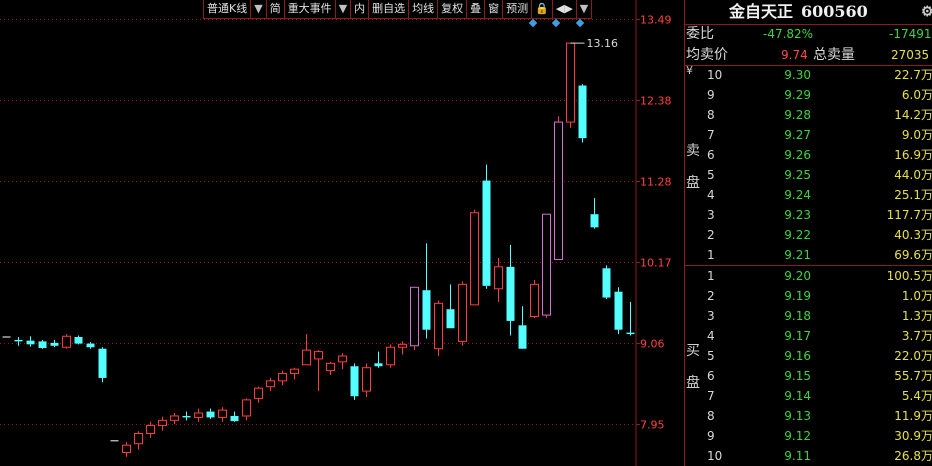 The height and width of the screenshot is (466, 932). I want to click on fast-forward-icon: ◀▶, so click(565, 9).